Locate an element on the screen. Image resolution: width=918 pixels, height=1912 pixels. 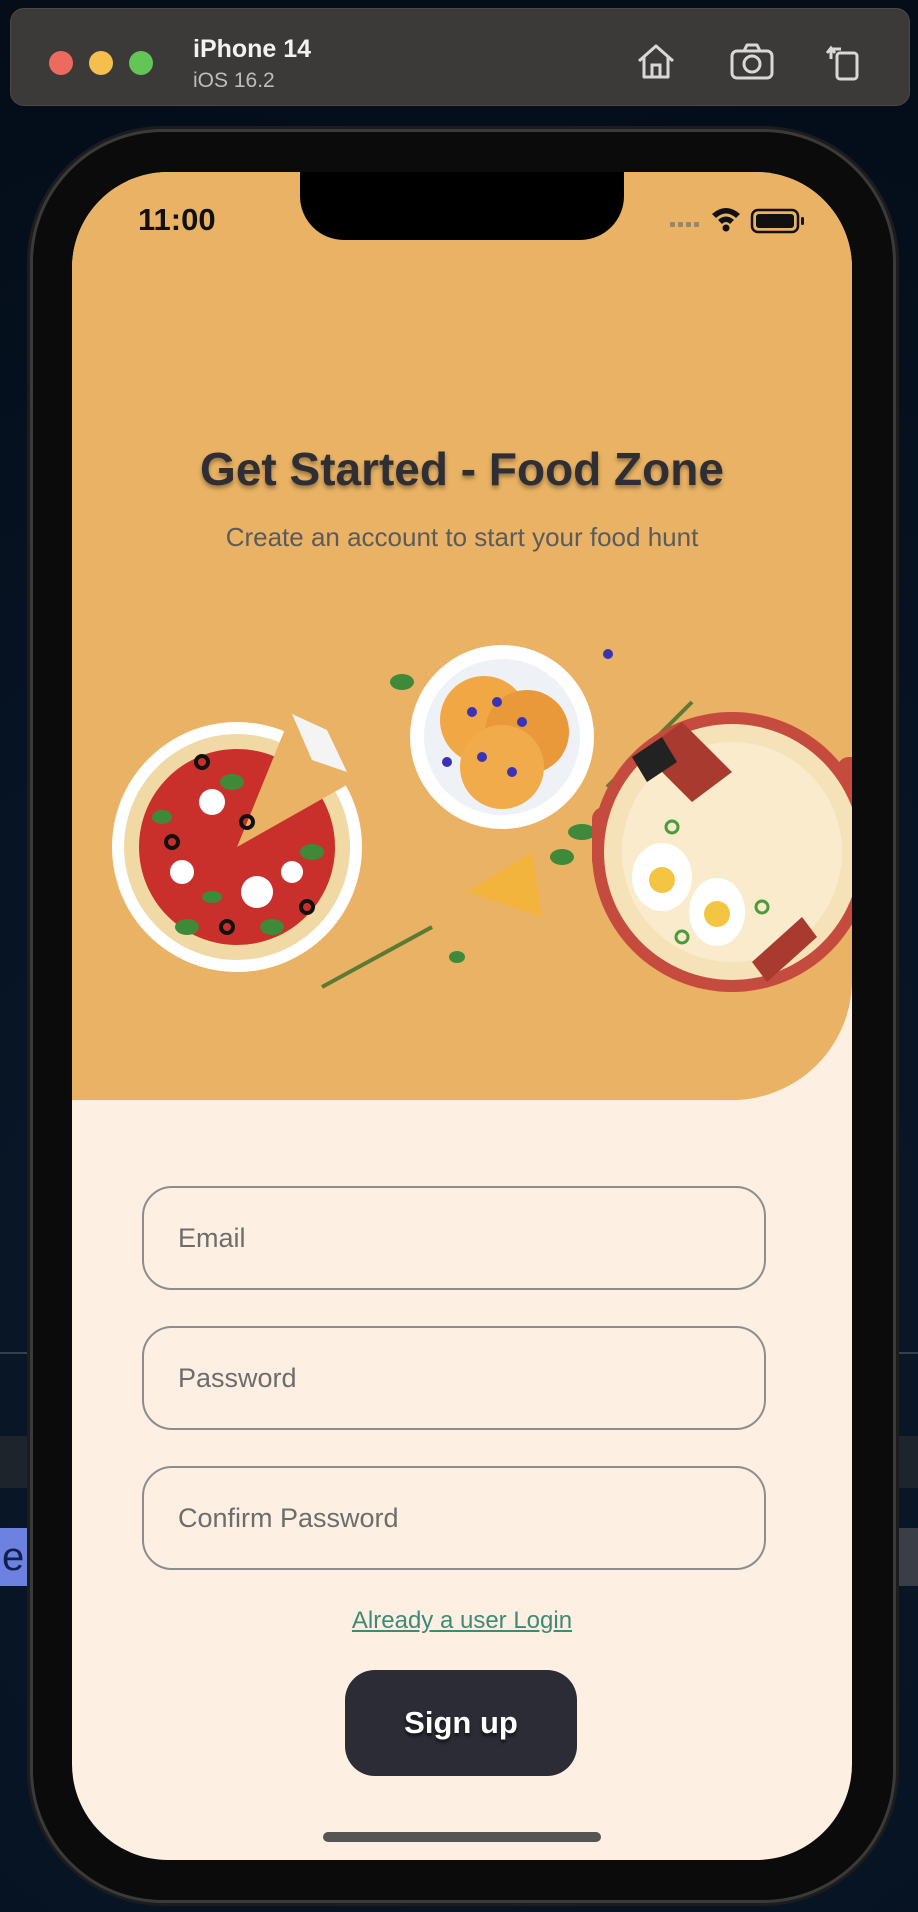
wifi-icon is located at coordinates (726, 220).